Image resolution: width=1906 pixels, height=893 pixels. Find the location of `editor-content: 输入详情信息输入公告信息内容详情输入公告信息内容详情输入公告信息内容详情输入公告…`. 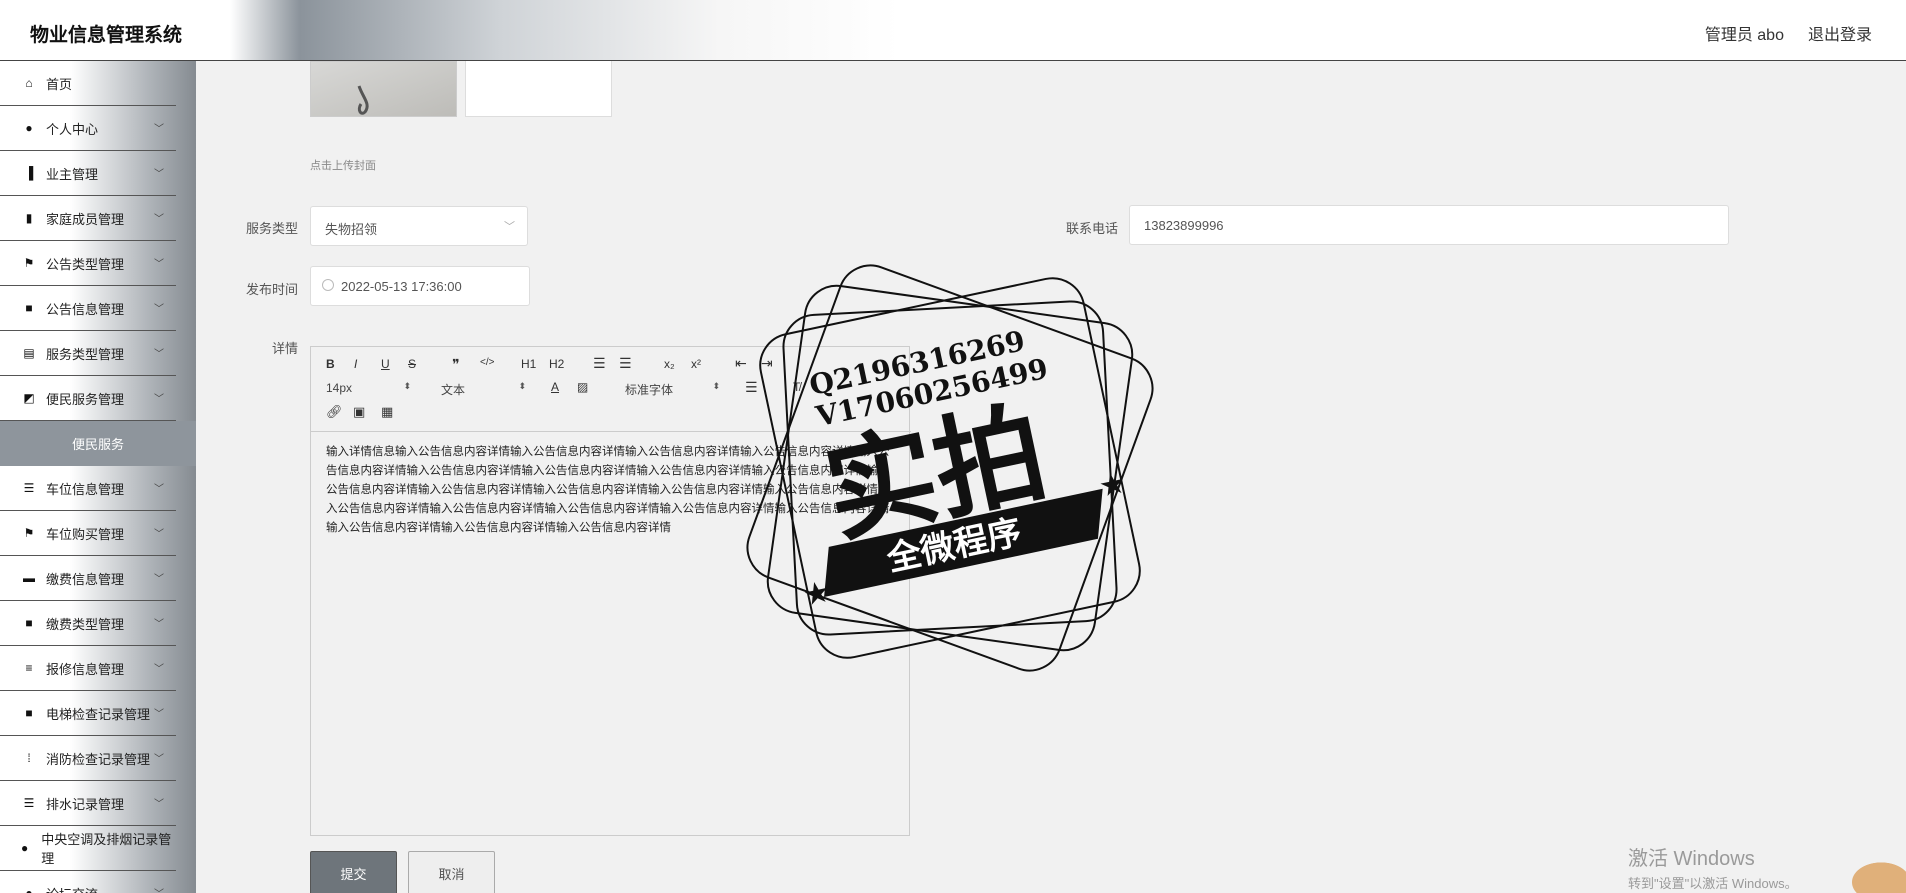

editor-content: 输入详情信息输入公告信息内容详情输入公告信息内容详情输入公告信息内容详情输入公告… is located at coordinates (608, 490).